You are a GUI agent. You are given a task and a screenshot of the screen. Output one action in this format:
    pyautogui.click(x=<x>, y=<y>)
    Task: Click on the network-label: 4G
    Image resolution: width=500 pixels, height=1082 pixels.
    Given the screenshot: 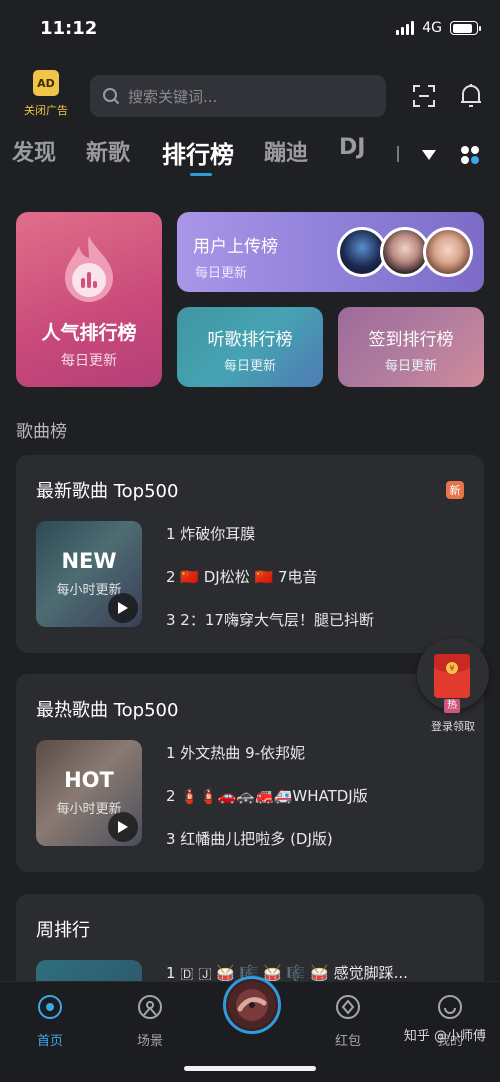 What is the action you would take?
    pyautogui.click(x=432, y=28)
    